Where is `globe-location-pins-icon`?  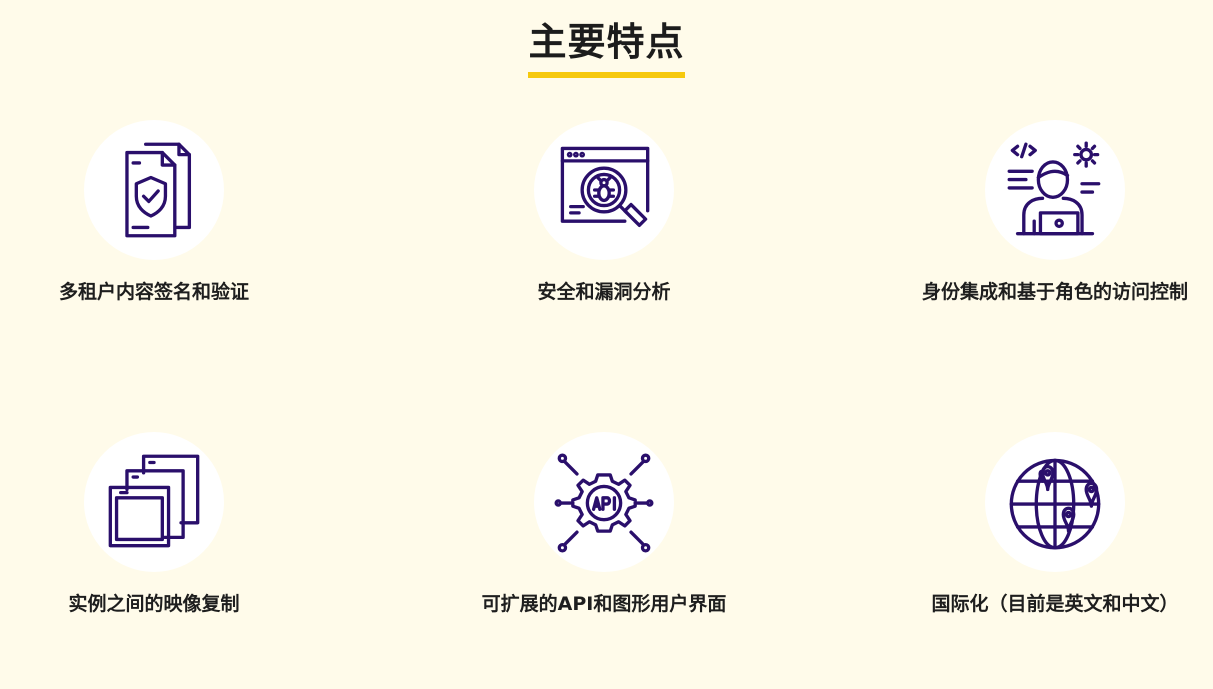 globe-location-pins-icon is located at coordinates (1055, 504).